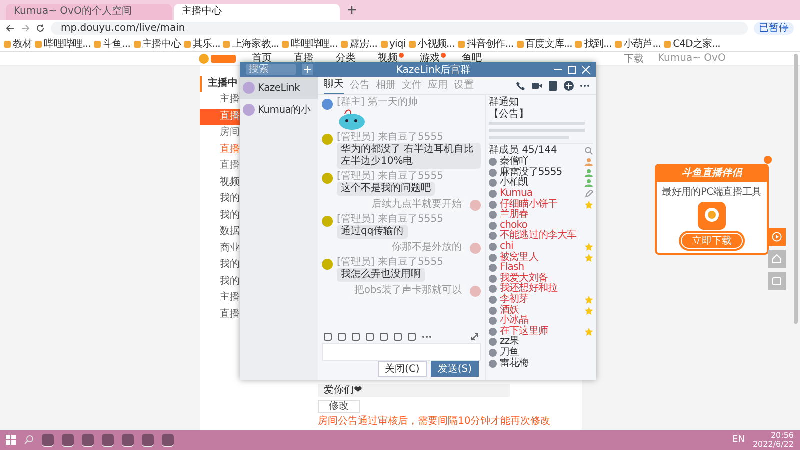 This screenshot has width=800, height=450. What do you see at coordinates (541, 205) in the screenshot?
I see `member-name: 仔细瞄小饼干` at bounding box center [541, 205].